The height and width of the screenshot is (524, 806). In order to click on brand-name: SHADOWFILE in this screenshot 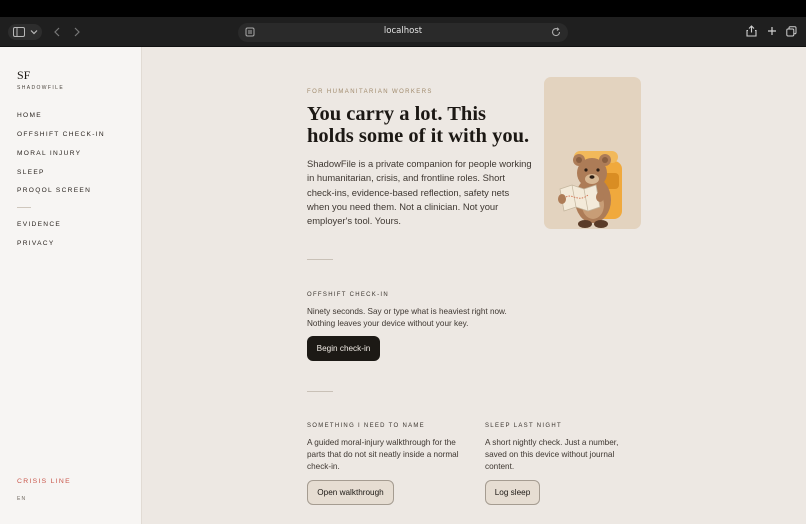, I will do `click(41, 88)`.